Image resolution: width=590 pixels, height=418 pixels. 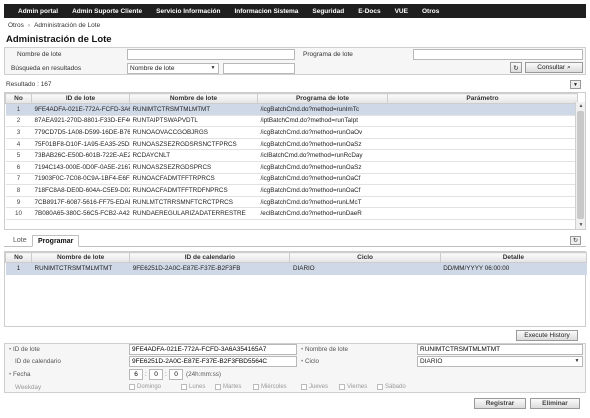 I want to click on weekday-domingo: Domingo, so click(x=145, y=387).